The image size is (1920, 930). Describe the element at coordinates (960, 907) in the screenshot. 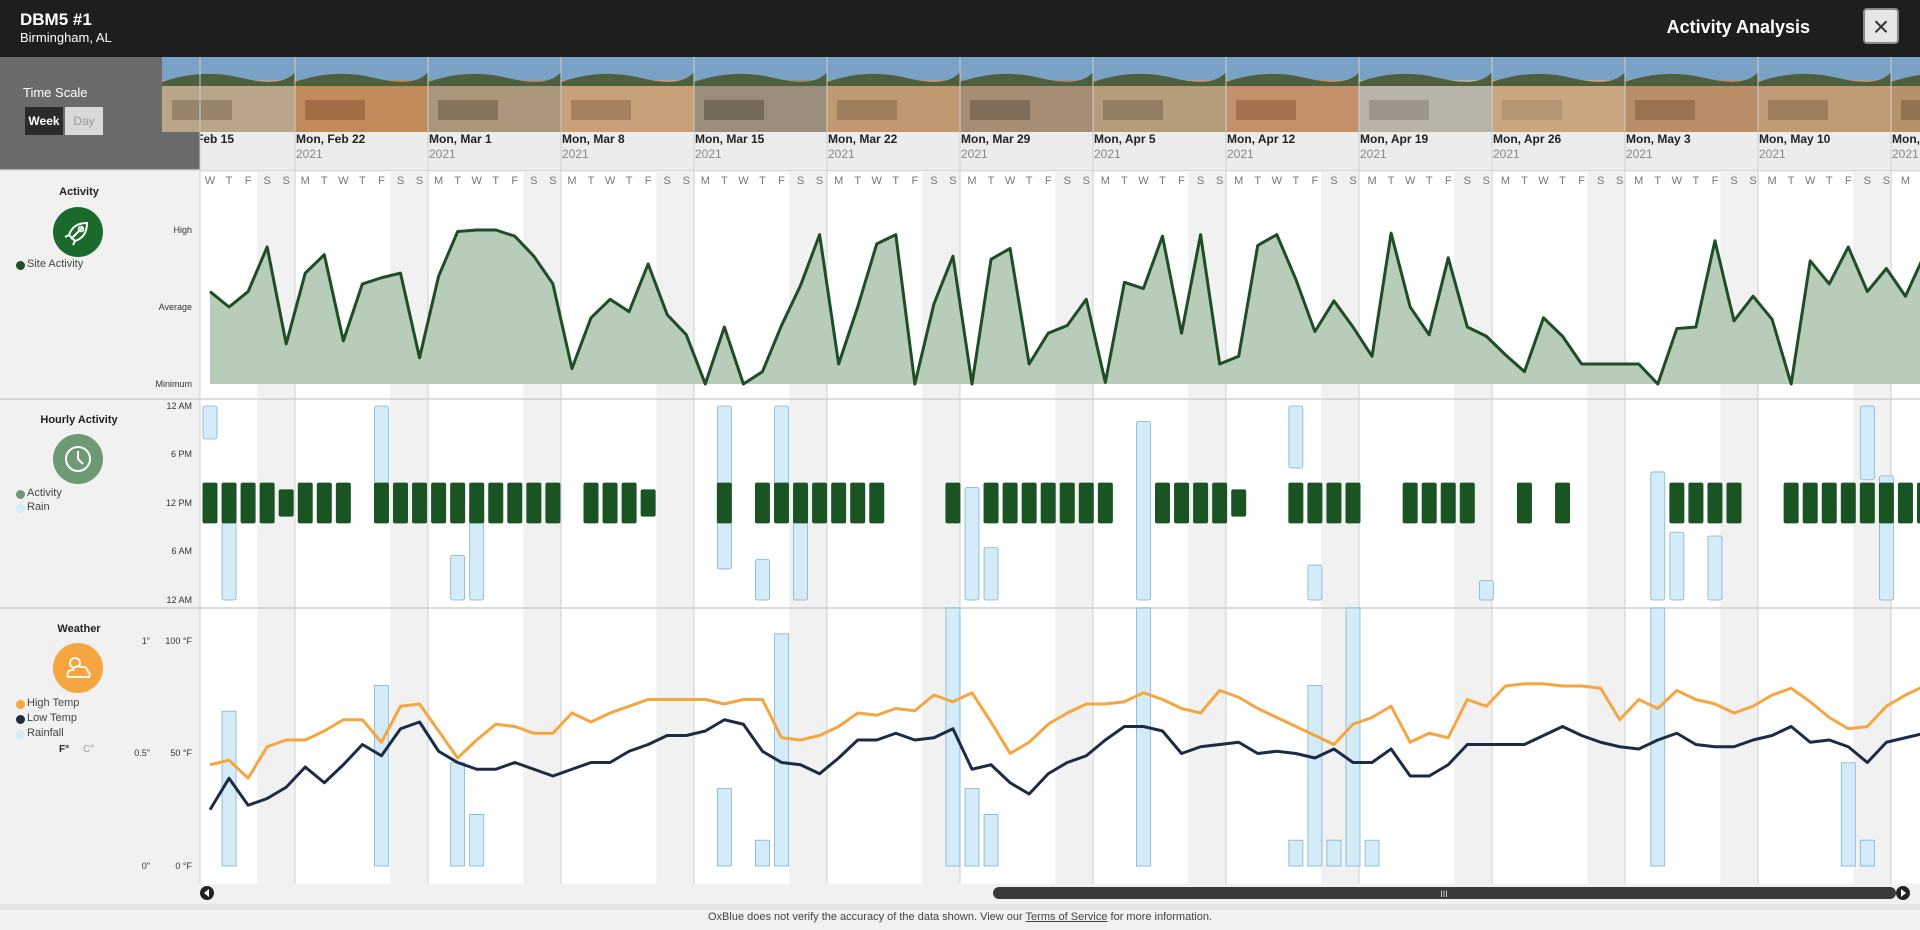

I see `footer-bar` at that location.